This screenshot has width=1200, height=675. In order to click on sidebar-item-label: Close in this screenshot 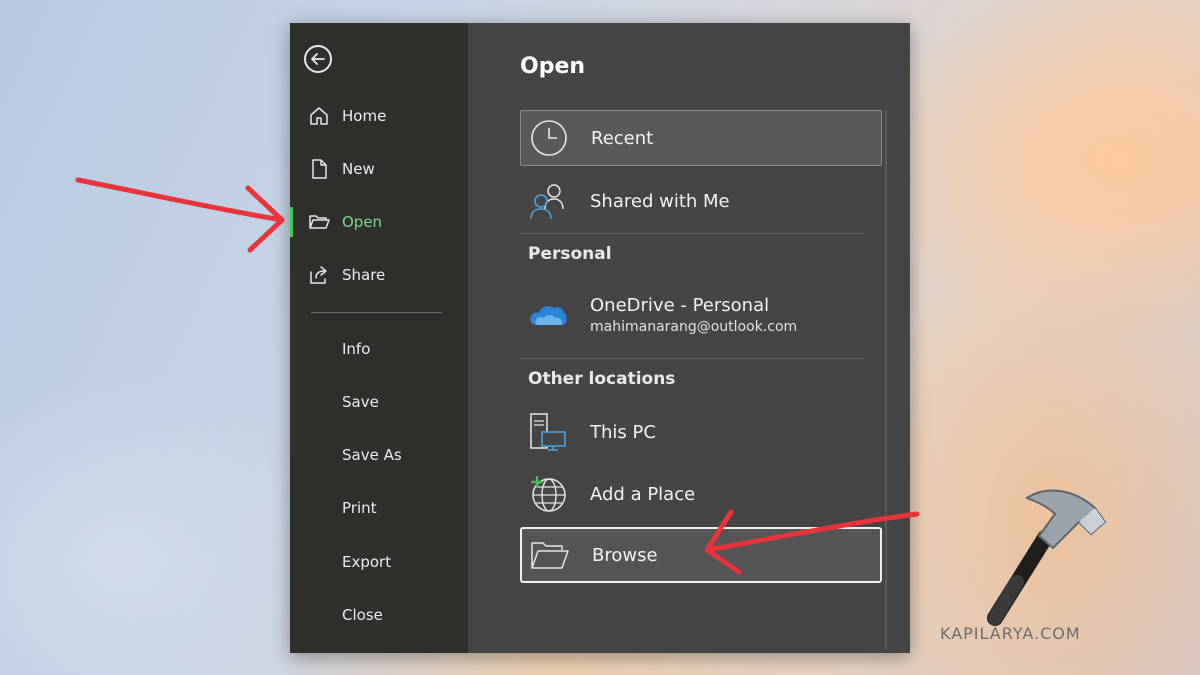, I will do `click(362, 615)`.